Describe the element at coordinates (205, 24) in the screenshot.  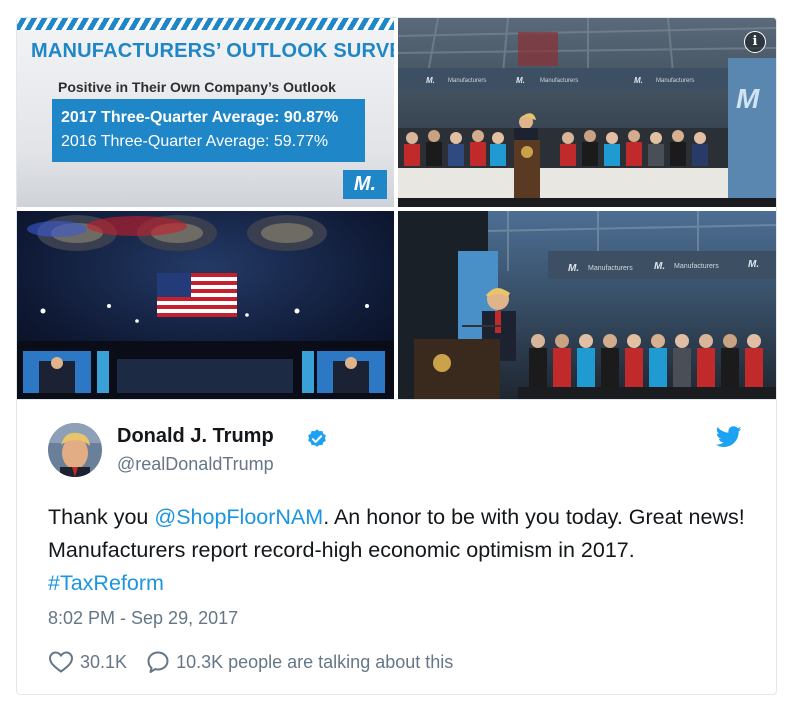
I see `decorative-stripe` at that location.